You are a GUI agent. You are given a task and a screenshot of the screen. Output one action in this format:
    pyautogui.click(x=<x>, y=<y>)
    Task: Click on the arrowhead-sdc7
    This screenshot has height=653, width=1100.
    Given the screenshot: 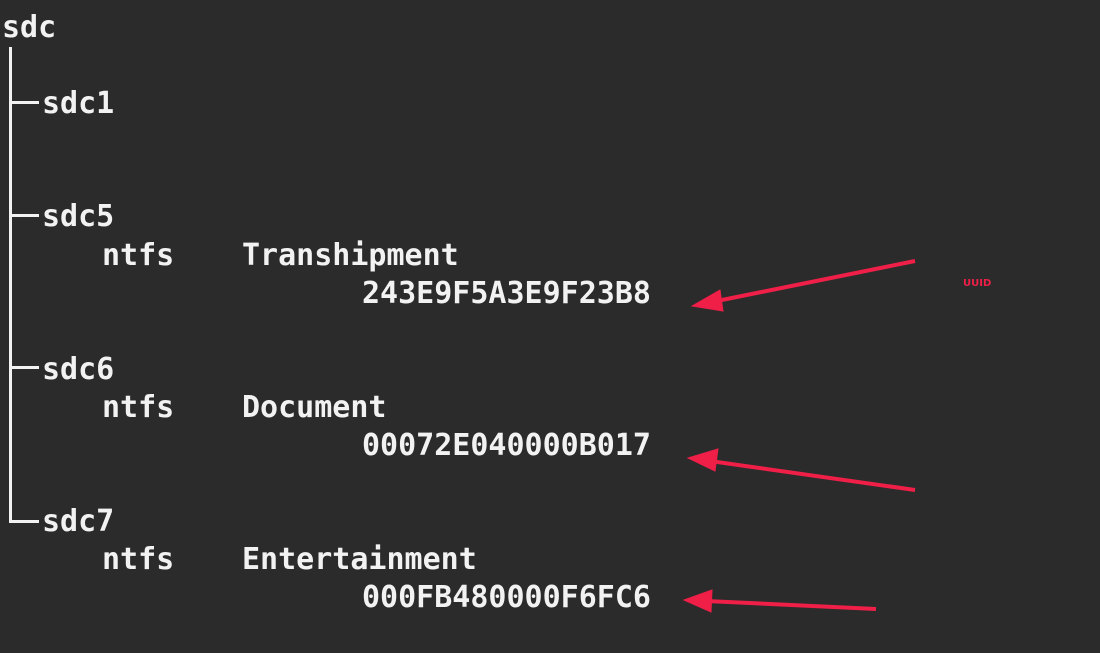 What is the action you would take?
    pyautogui.click(x=697, y=601)
    